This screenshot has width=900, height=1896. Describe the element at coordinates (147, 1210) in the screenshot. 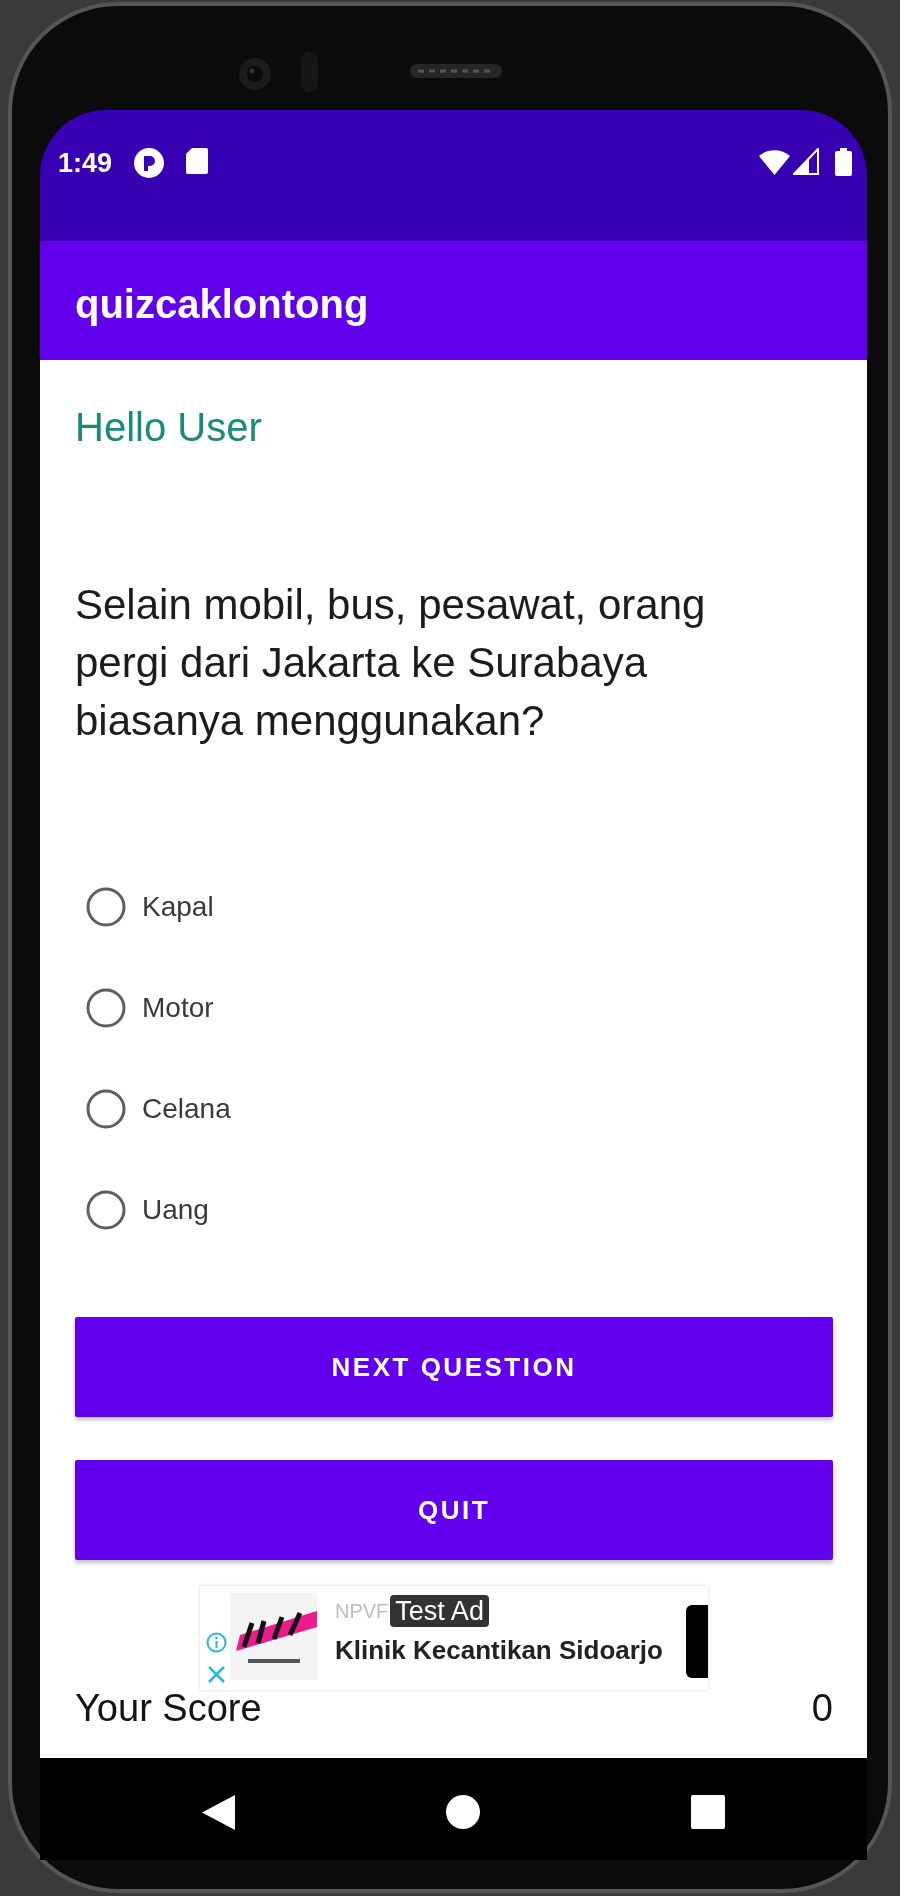

I see `answer-option: Uang` at that location.